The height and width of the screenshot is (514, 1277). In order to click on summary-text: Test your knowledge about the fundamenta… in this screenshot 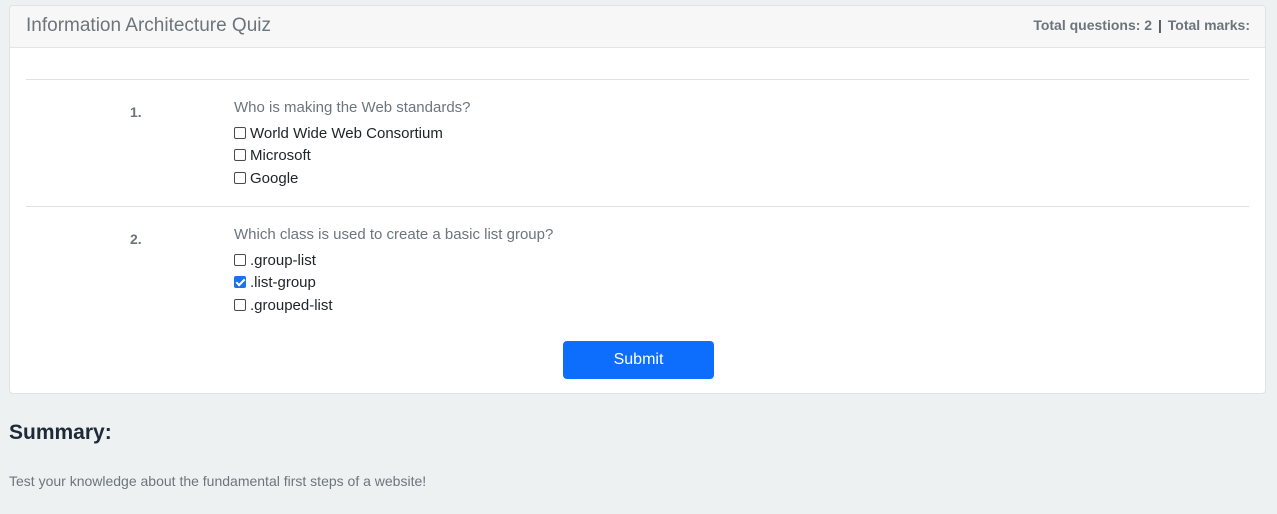, I will do `click(218, 481)`.